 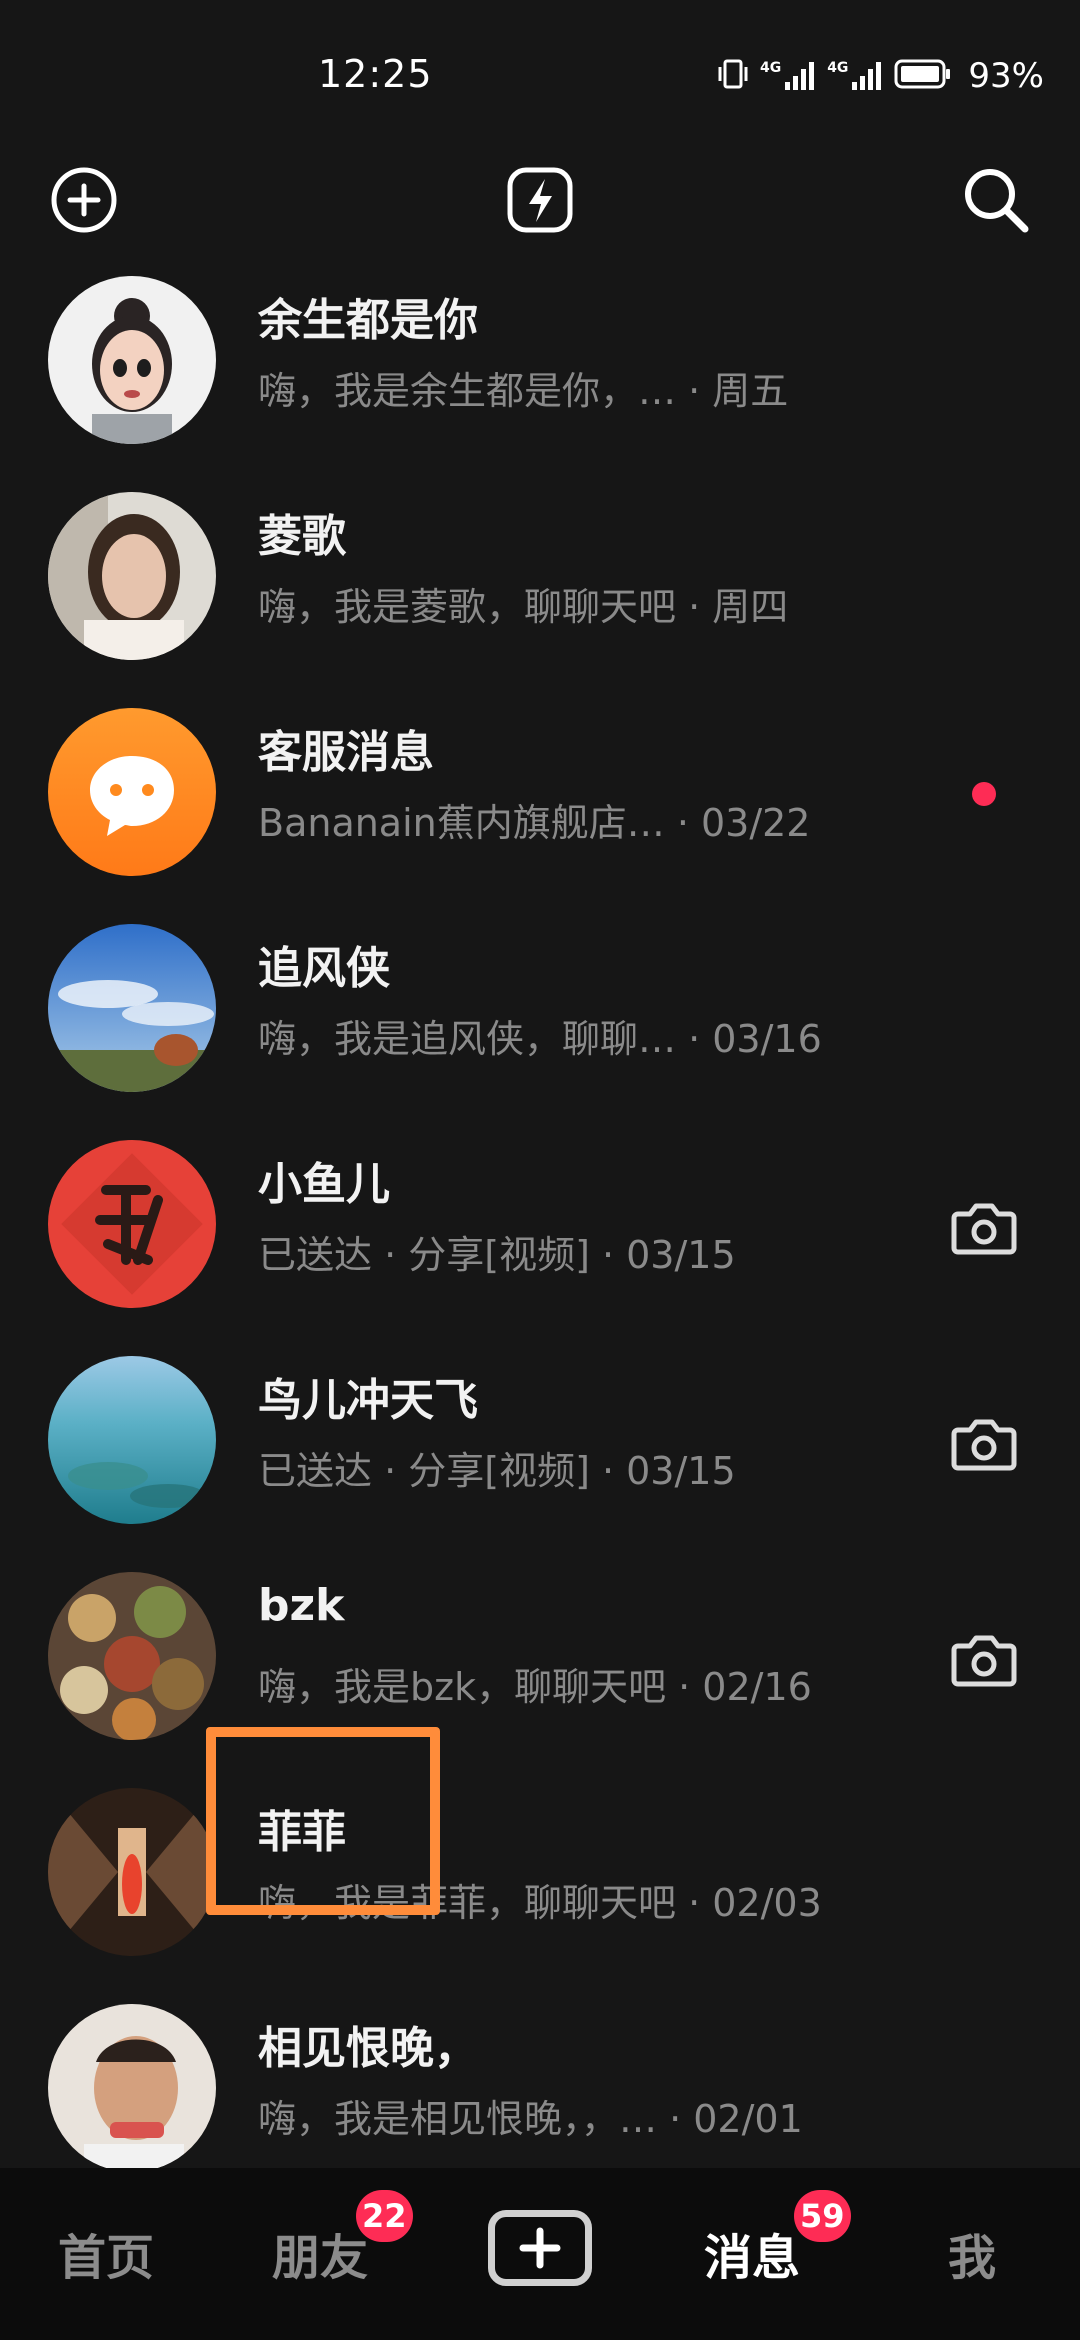 What do you see at coordinates (733, 76) in the screenshot?
I see `vibrate-icon` at bounding box center [733, 76].